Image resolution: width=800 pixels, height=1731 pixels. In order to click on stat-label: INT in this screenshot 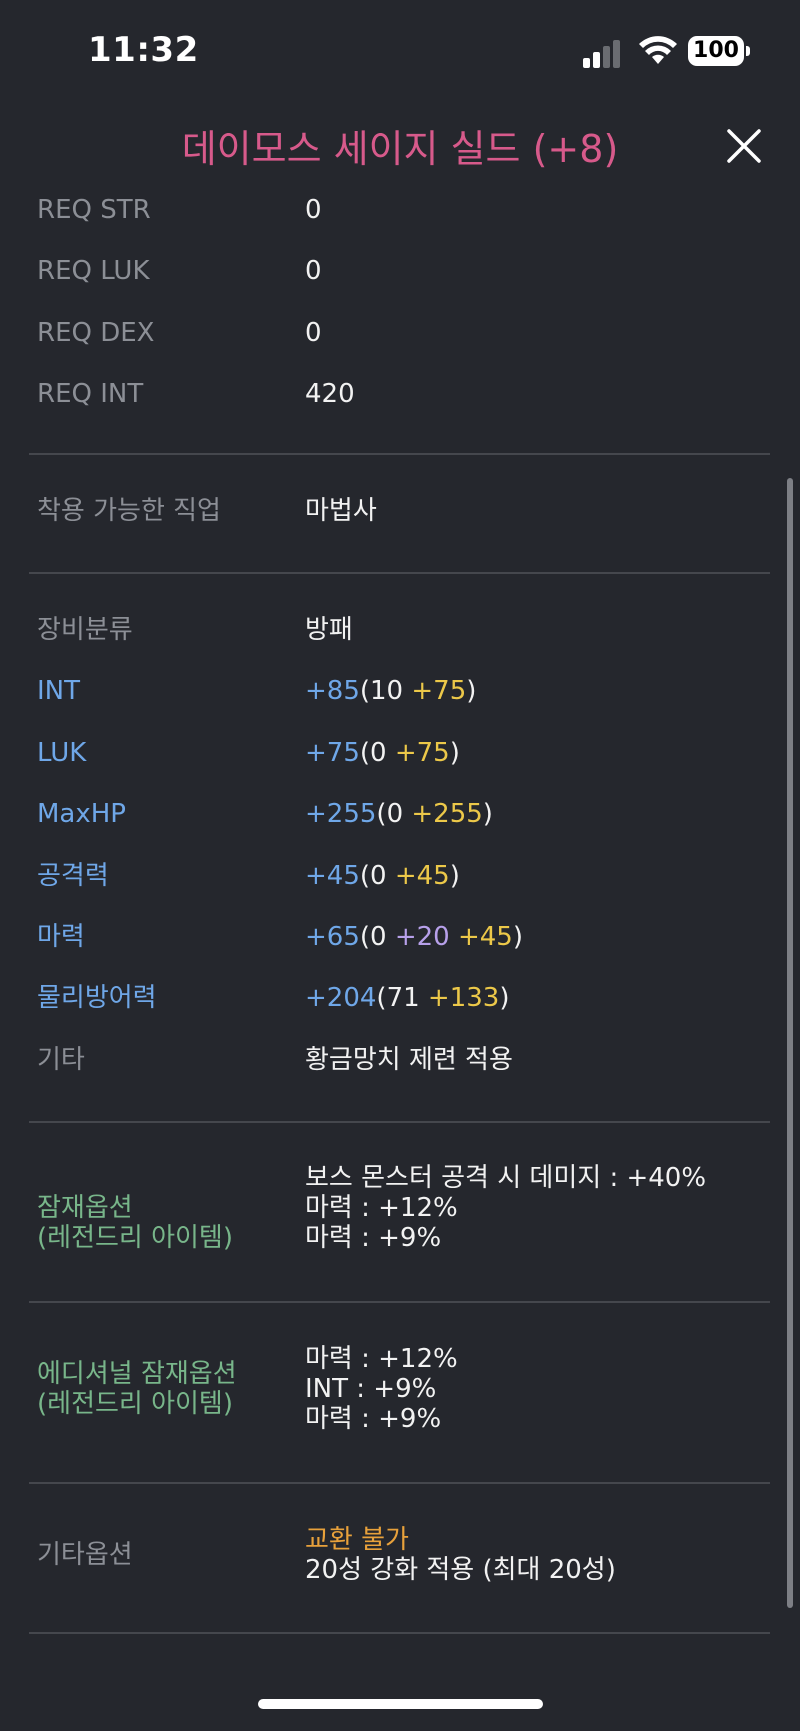, I will do `click(58, 691)`.